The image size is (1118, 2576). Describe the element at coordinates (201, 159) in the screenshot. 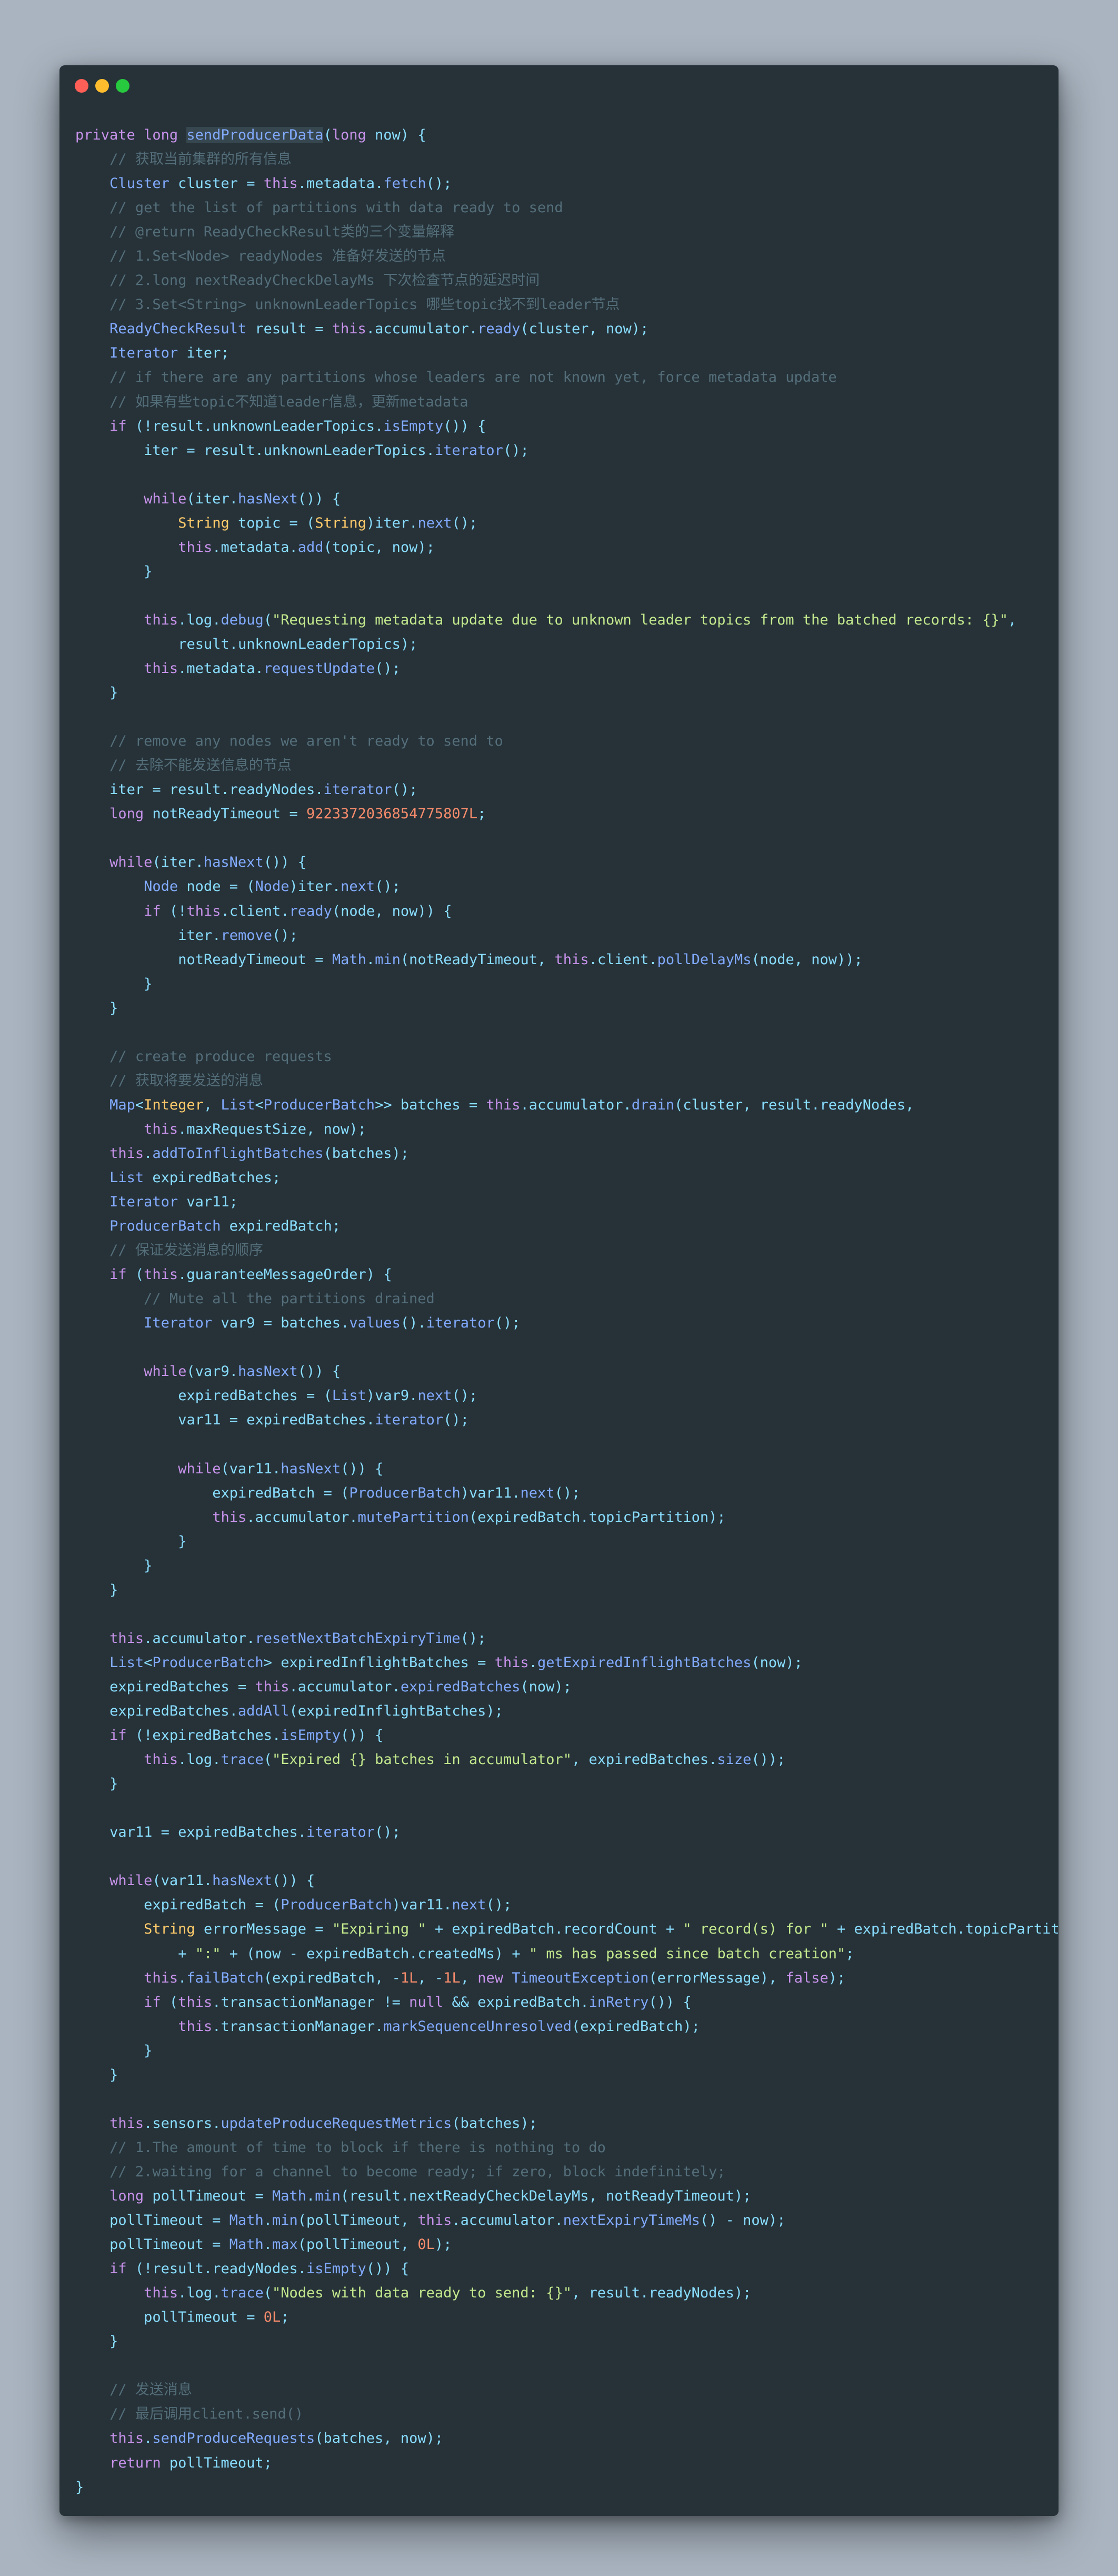

I see `code-line: // 获取当前集群的所有信息` at that location.